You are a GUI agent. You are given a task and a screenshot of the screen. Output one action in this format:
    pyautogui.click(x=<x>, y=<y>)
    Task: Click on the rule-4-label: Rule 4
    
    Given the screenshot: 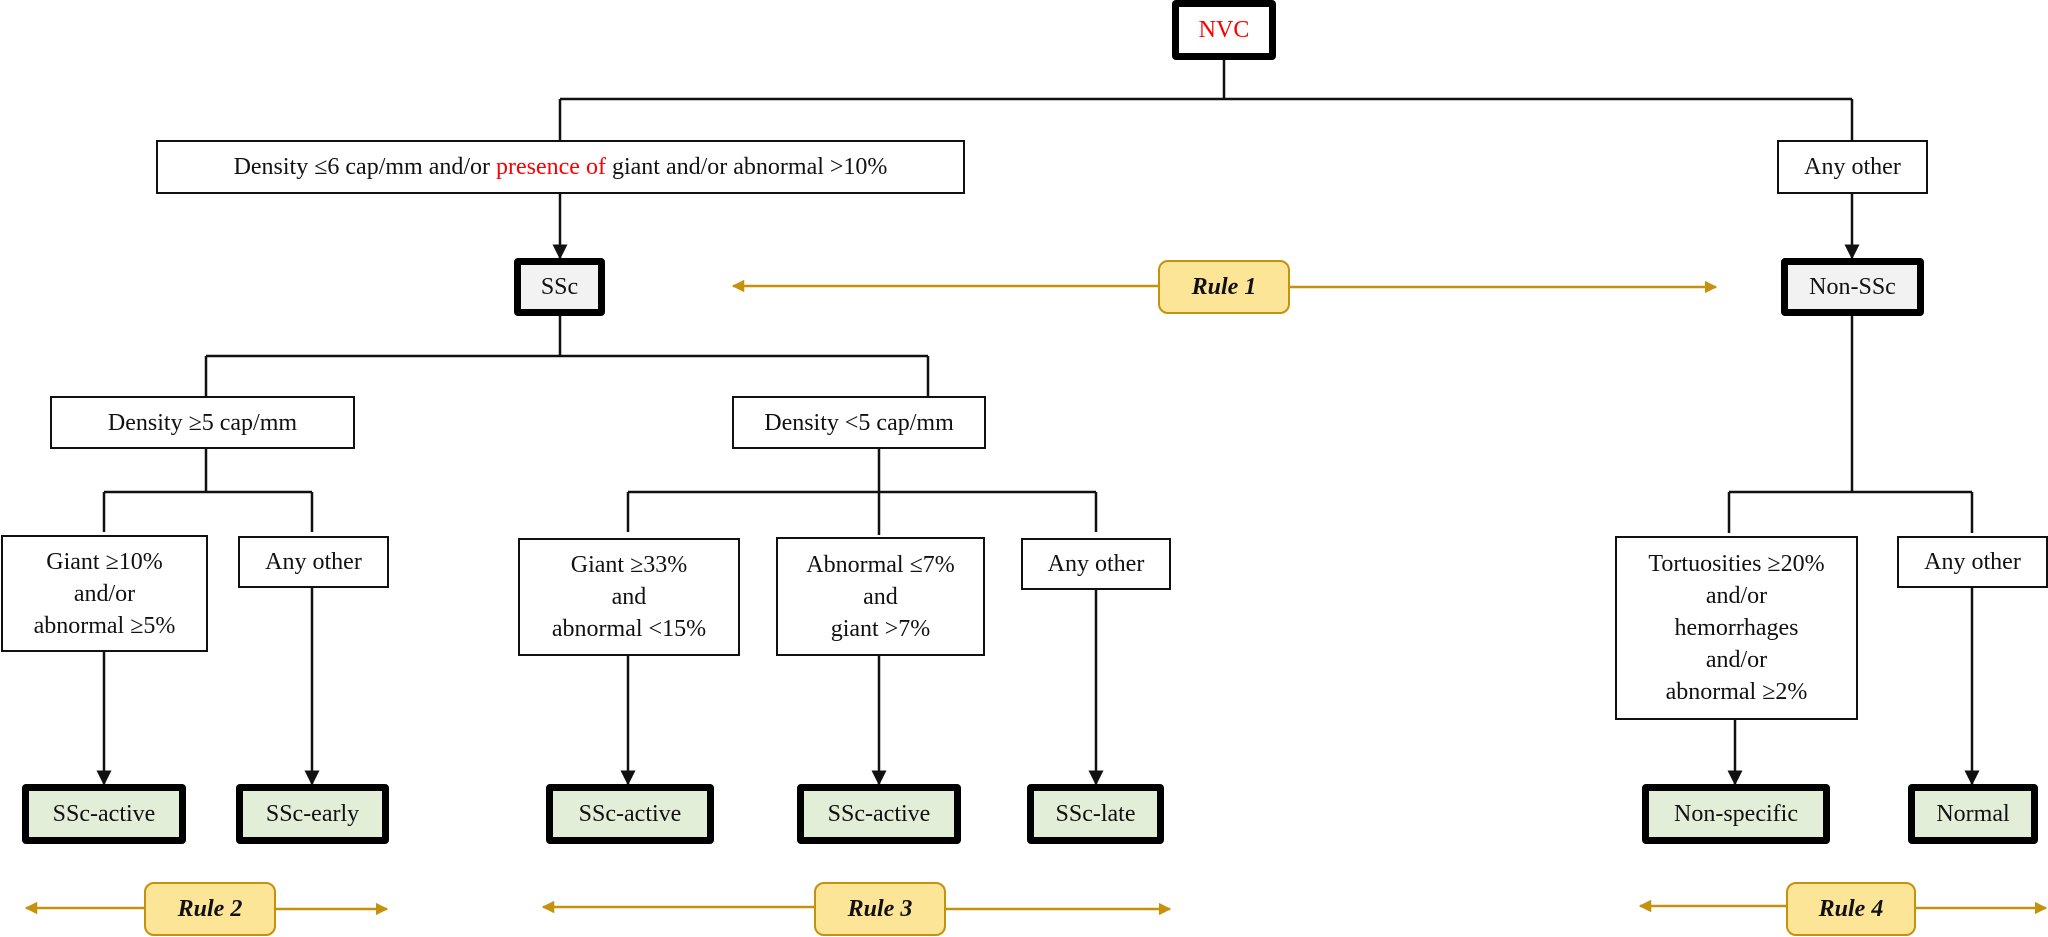 What is the action you would take?
    pyautogui.click(x=1851, y=908)
    